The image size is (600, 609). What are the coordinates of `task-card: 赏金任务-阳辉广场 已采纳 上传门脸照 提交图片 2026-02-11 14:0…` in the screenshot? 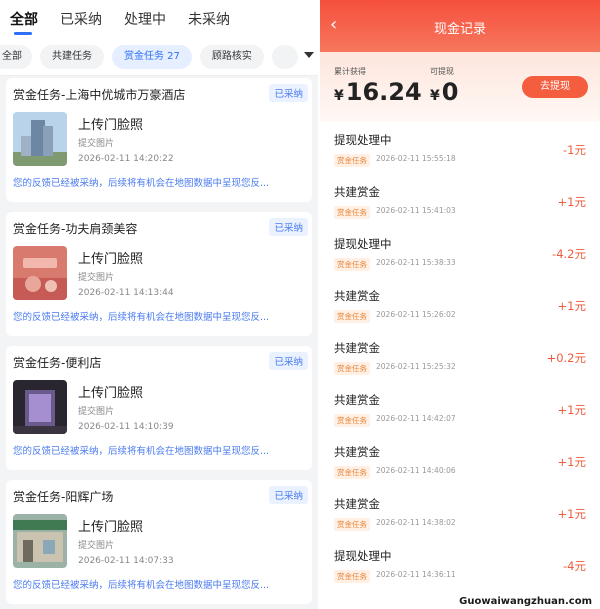 It's located at (159, 542).